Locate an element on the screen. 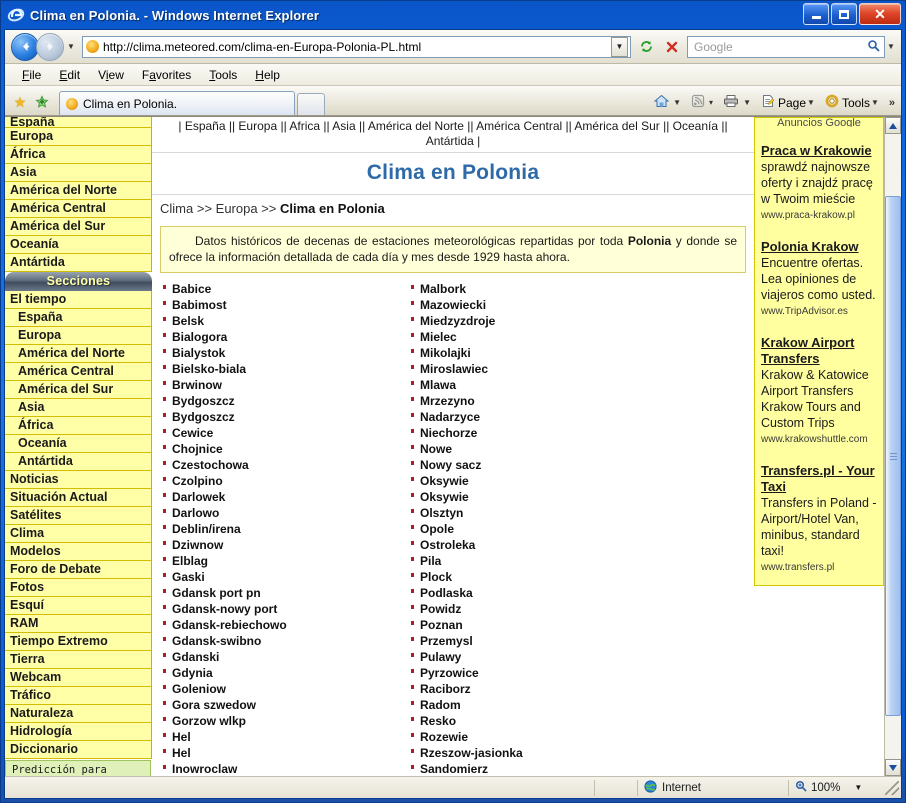 Image resolution: width=906 pixels, height=803 pixels. city-link: Inowroclaw is located at coordinates (286, 768).